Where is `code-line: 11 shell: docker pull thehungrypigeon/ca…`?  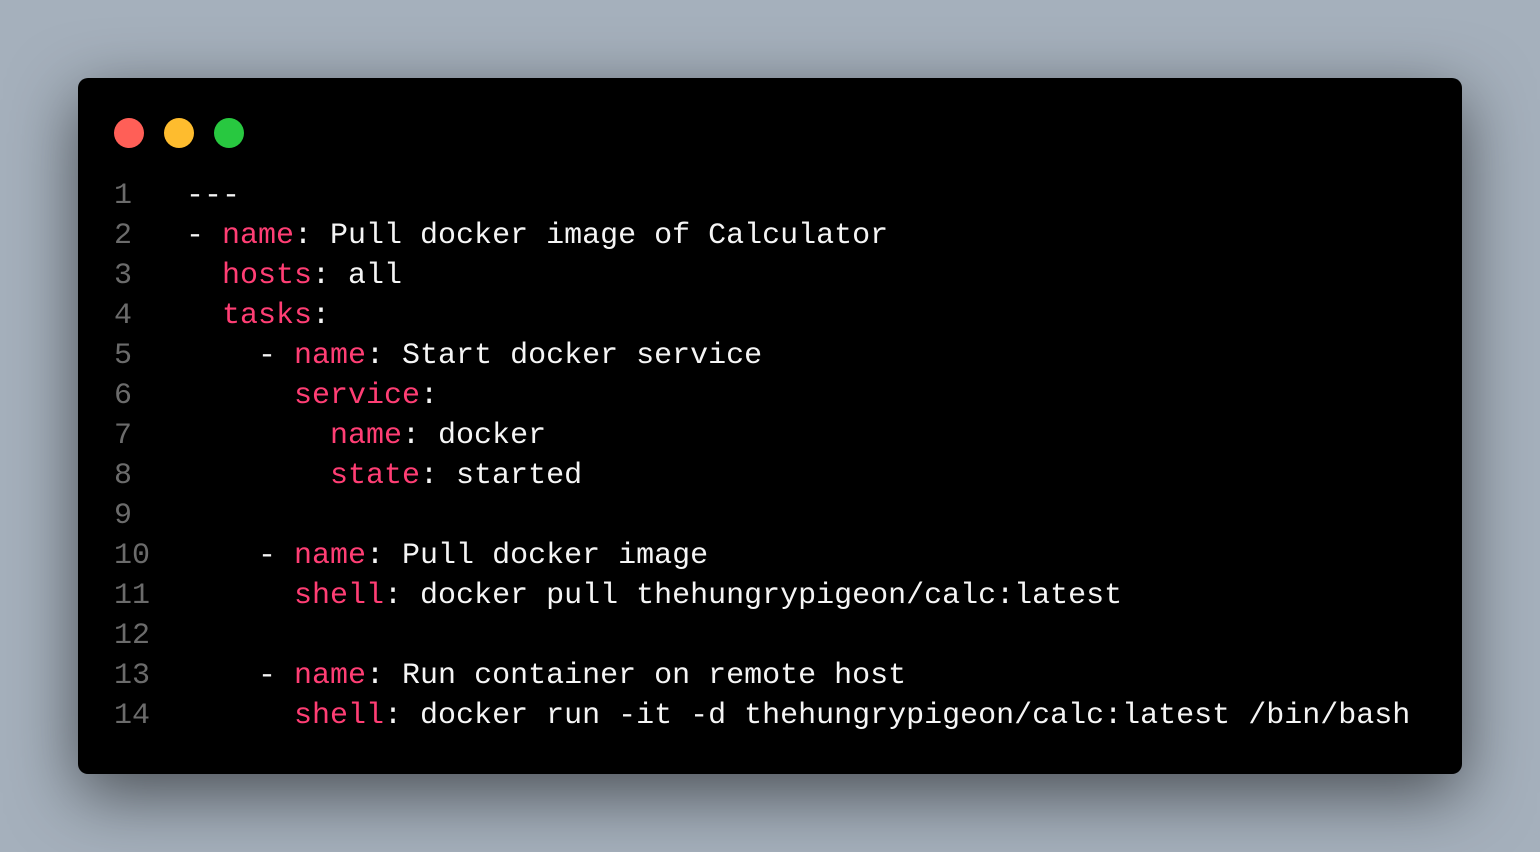
code-line: 11 shell: docker pull thehungrypigeon/ca… is located at coordinates (762, 596).